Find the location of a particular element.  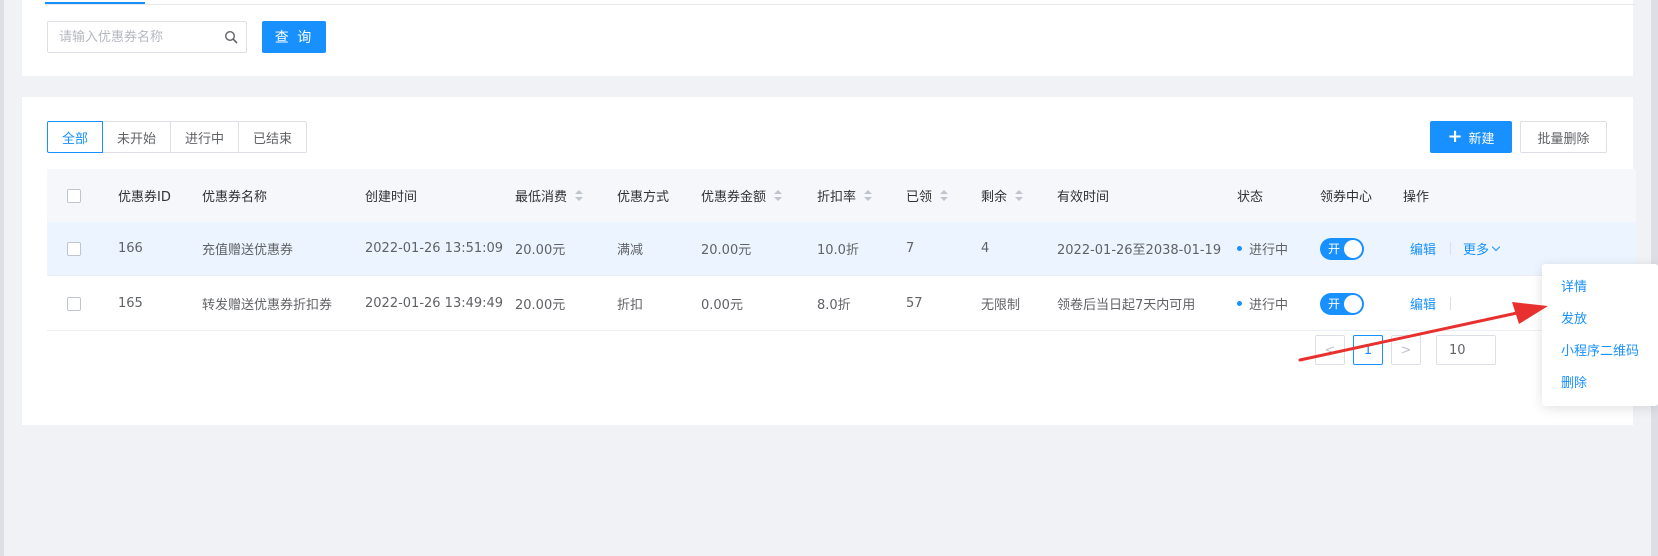

header-discount-label: 折扣率 is located at coordinates (837, 197).